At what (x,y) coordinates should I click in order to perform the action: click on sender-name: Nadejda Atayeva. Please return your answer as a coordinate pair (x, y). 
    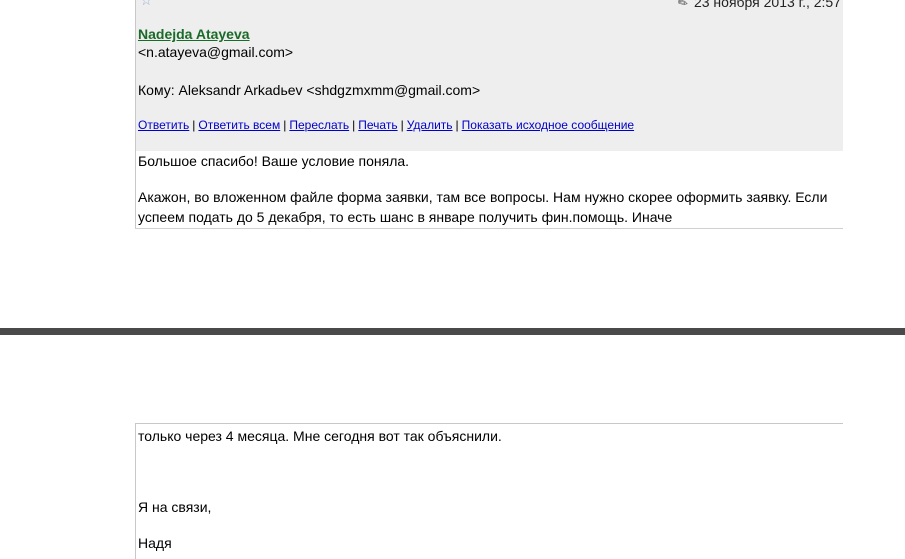
    Looking at the image, I should click on (194, 34).